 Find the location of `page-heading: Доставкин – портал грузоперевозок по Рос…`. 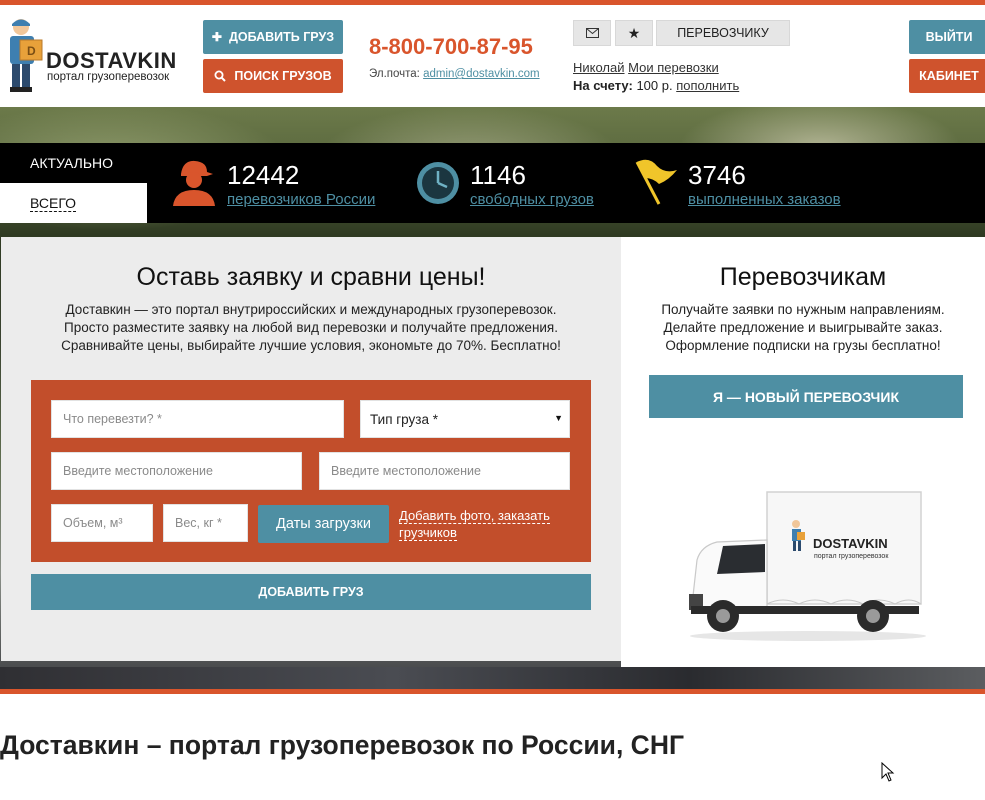

page-heading: Доставкин – портал грузоперевозок по Рос… is located at coordinates (342, 745).